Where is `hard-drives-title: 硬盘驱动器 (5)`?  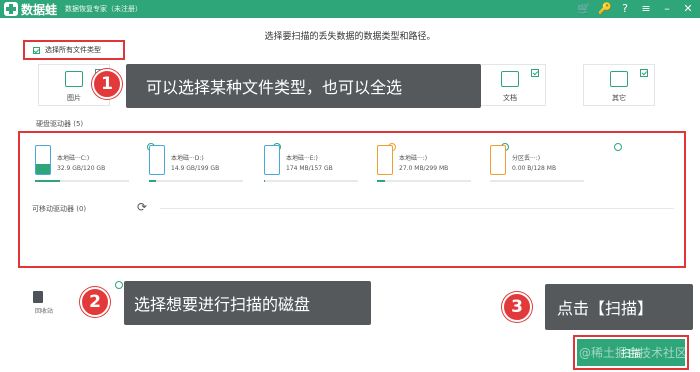 hard-drives-title: 硬盘驱动器 (5) is located at coordinates (60, 124).